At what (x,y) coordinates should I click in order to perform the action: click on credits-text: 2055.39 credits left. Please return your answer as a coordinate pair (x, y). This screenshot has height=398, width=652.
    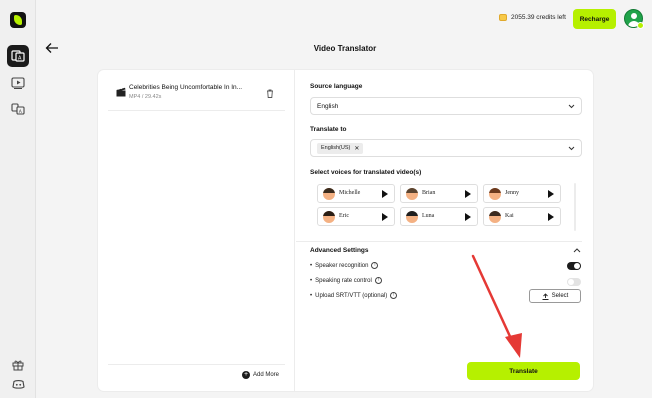
    Looking at the image, I should click on (538, 17).